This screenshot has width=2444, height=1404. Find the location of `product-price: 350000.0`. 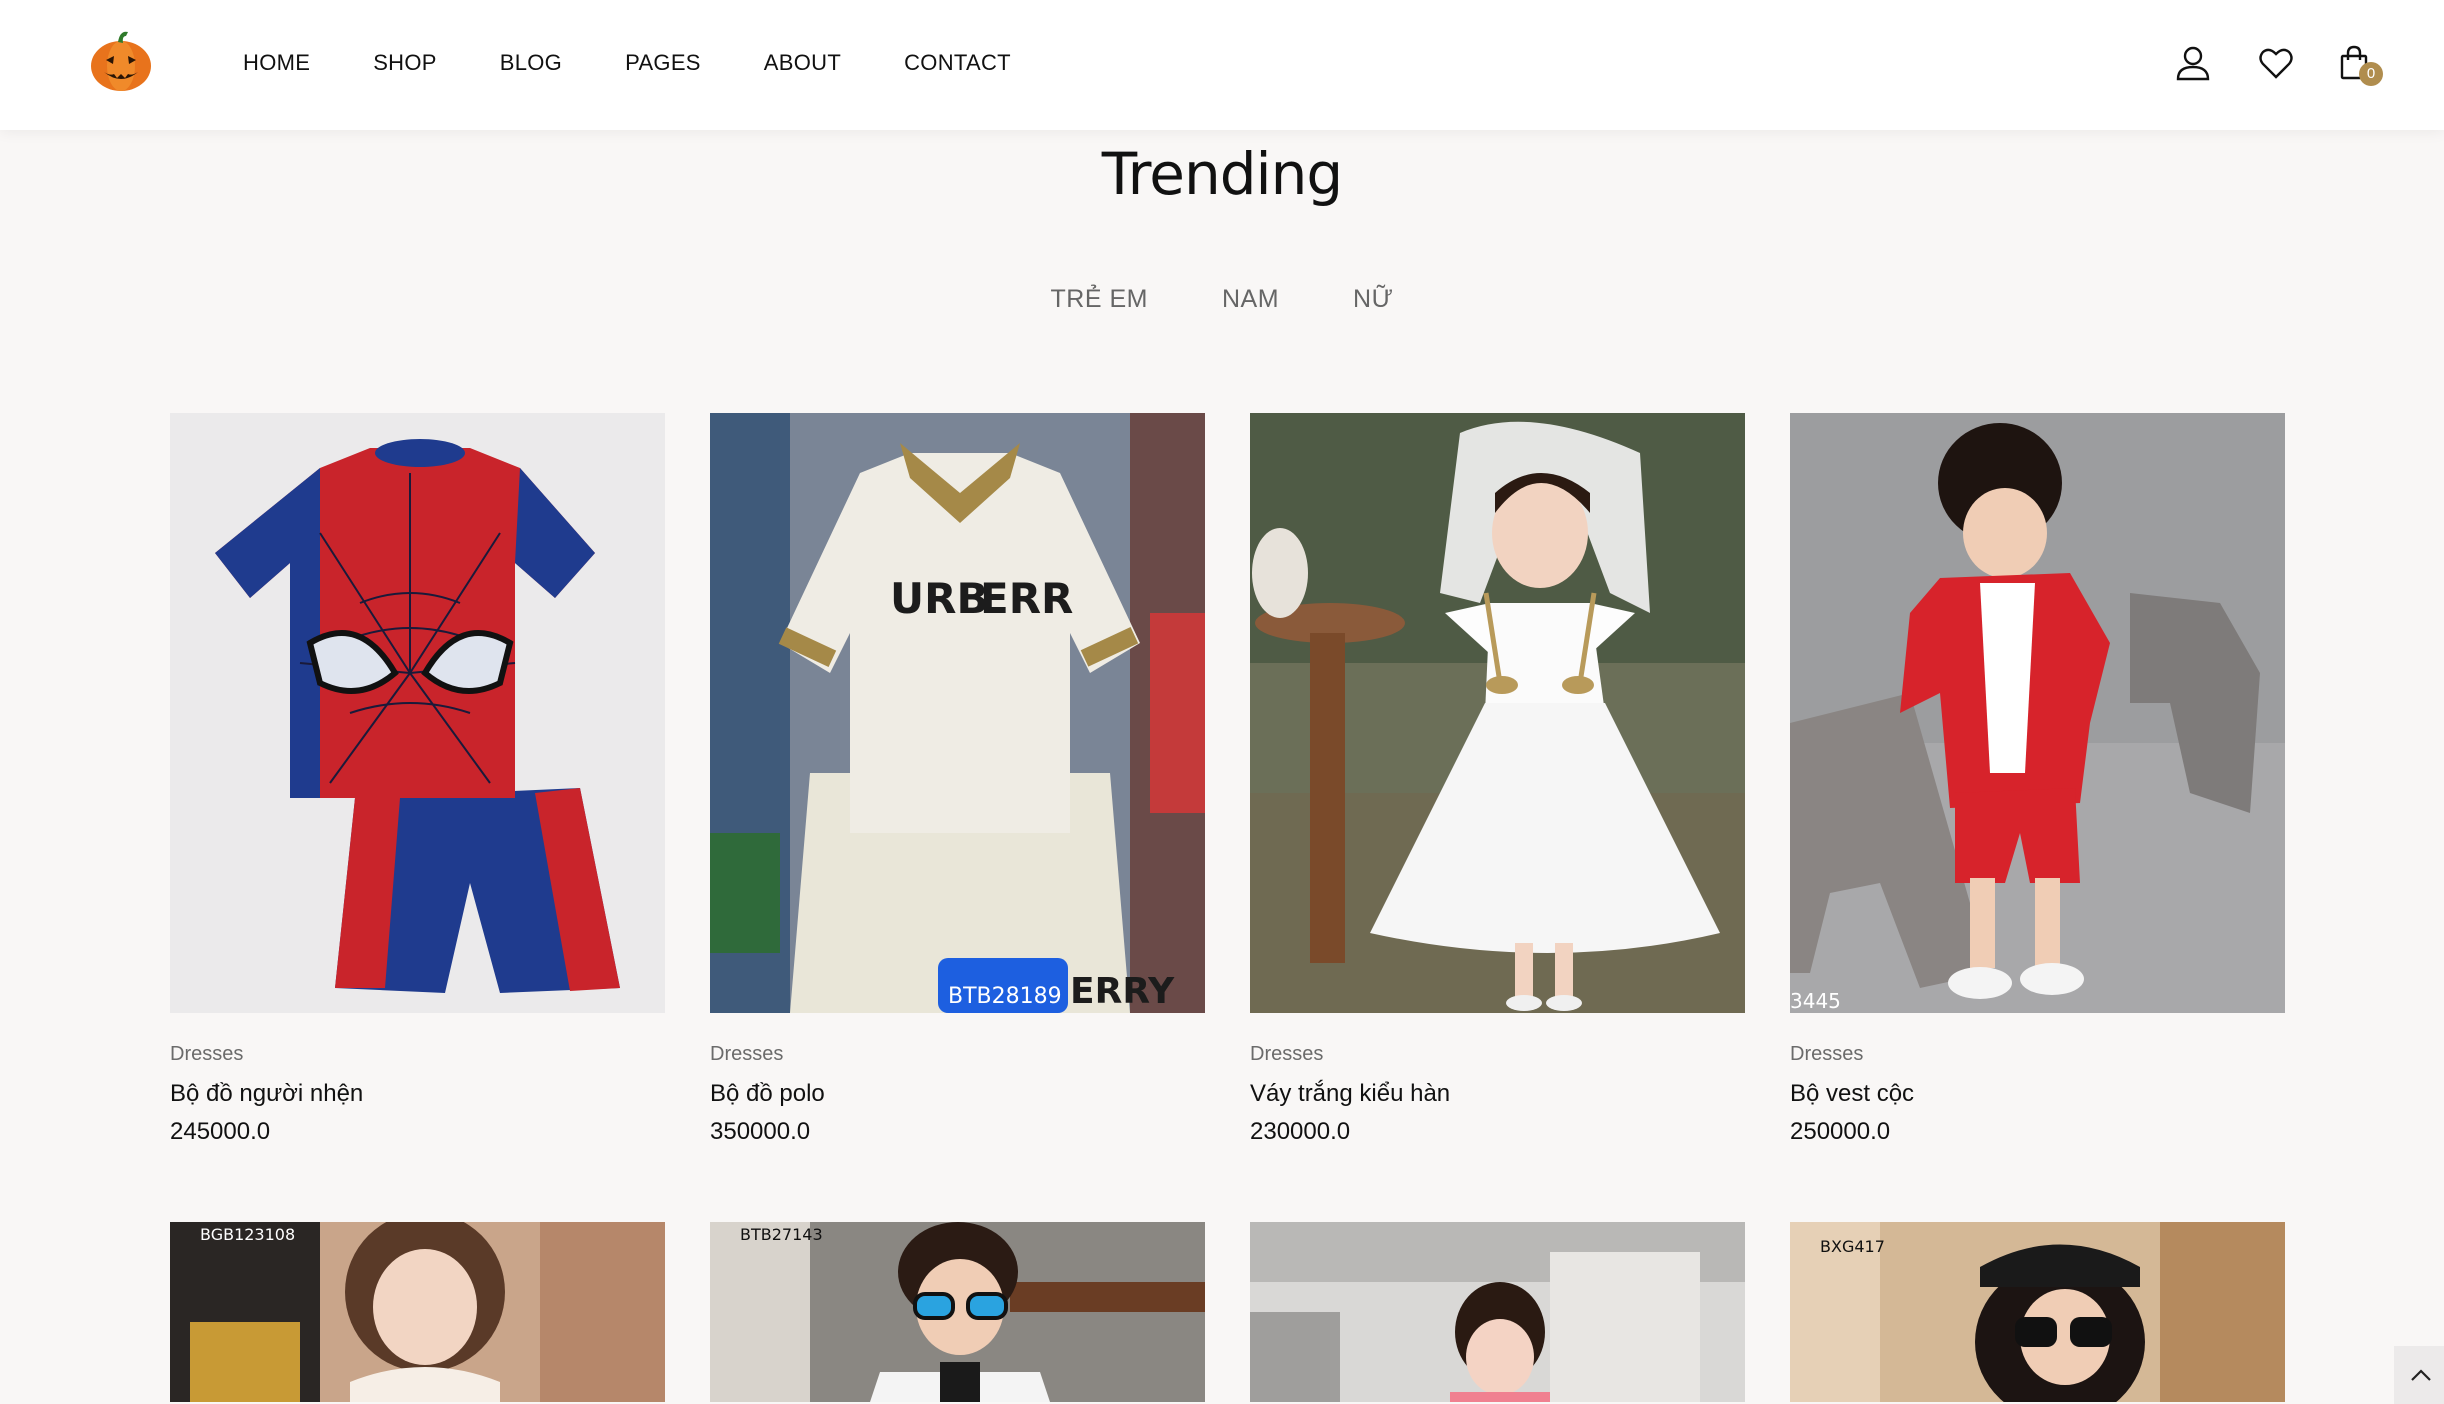

product-price: 350000.0 is located at coordinates (760, 1131).